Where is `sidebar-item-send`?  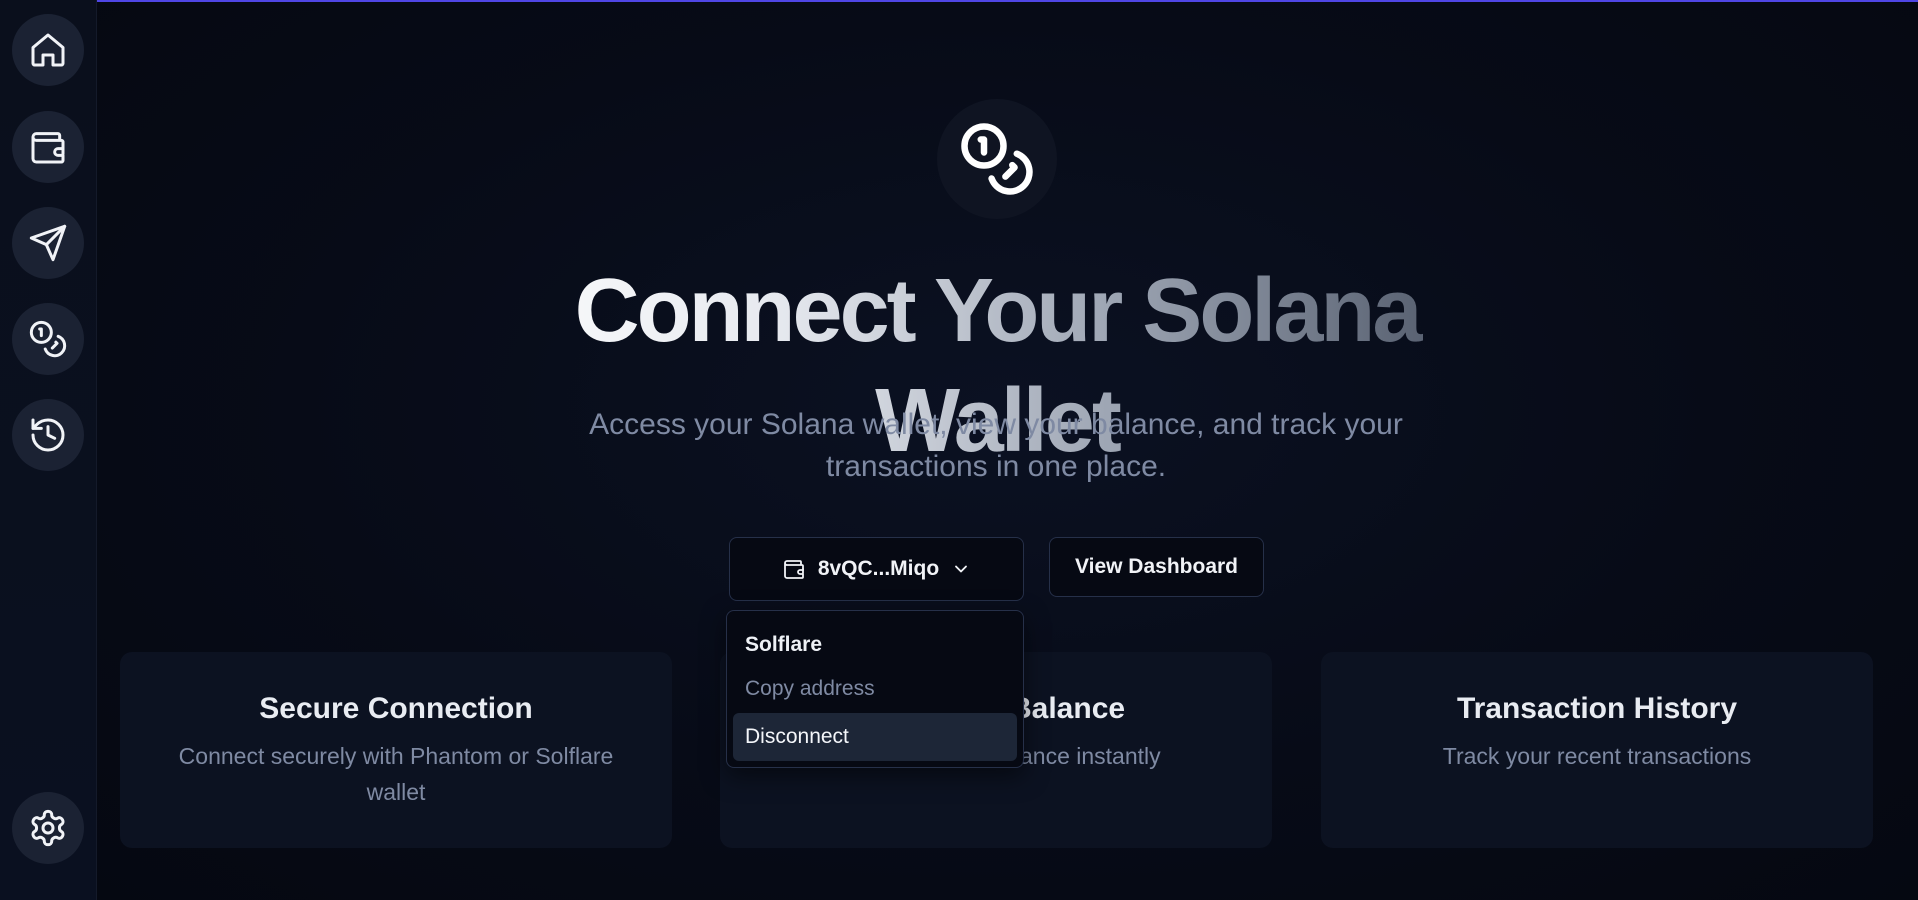
sidebar-item-send is located at coordinates (48, 243).